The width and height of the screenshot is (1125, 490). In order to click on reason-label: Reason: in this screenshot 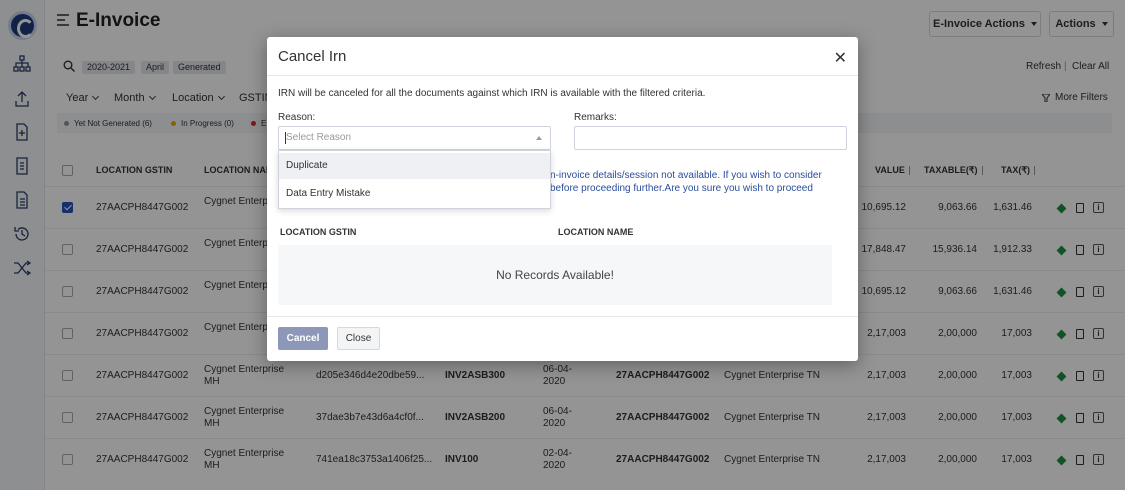, I will do `click(297, 117)`.